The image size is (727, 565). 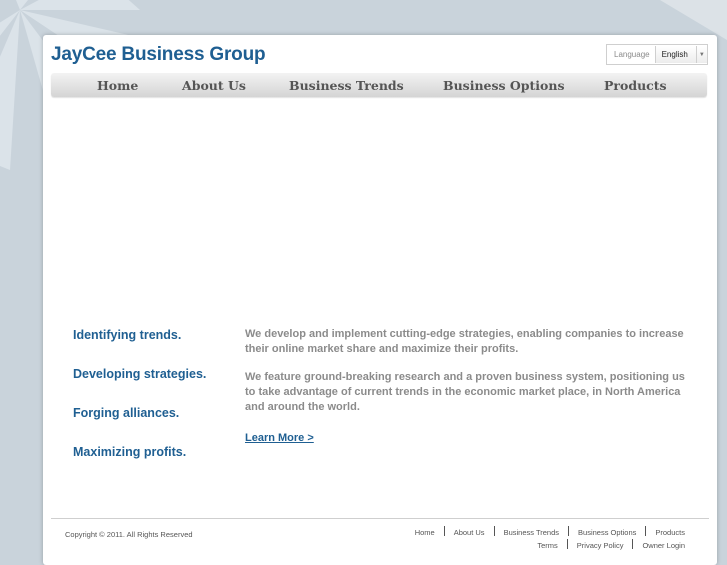 I want to click on language-dropdown: English ▼, so click(x=680, y=54).